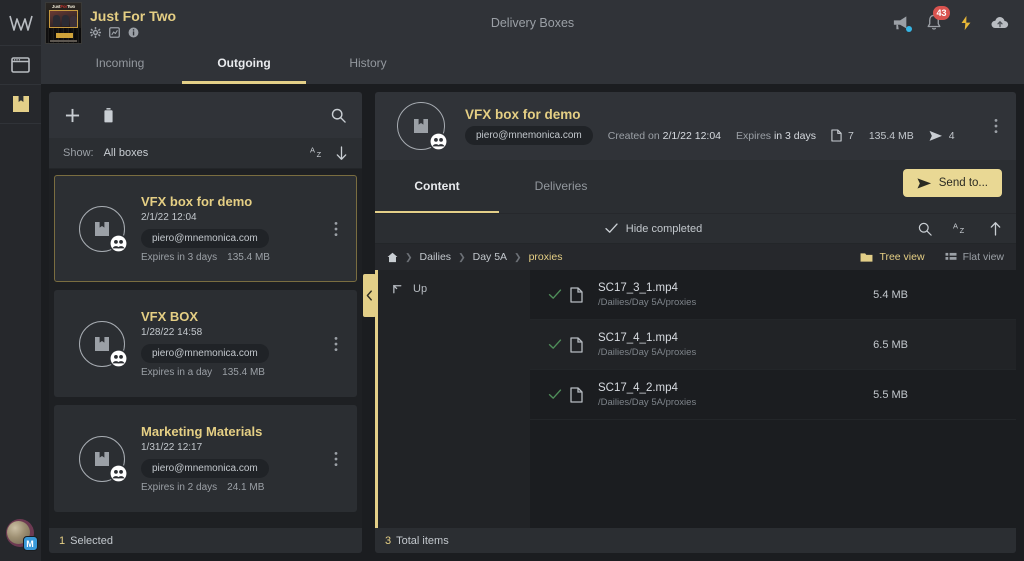 This screenshot has height=561, width=1024. Describe the element at coordinates (437, 186) in the screenshot. I see `tab-content: Content` at that location.